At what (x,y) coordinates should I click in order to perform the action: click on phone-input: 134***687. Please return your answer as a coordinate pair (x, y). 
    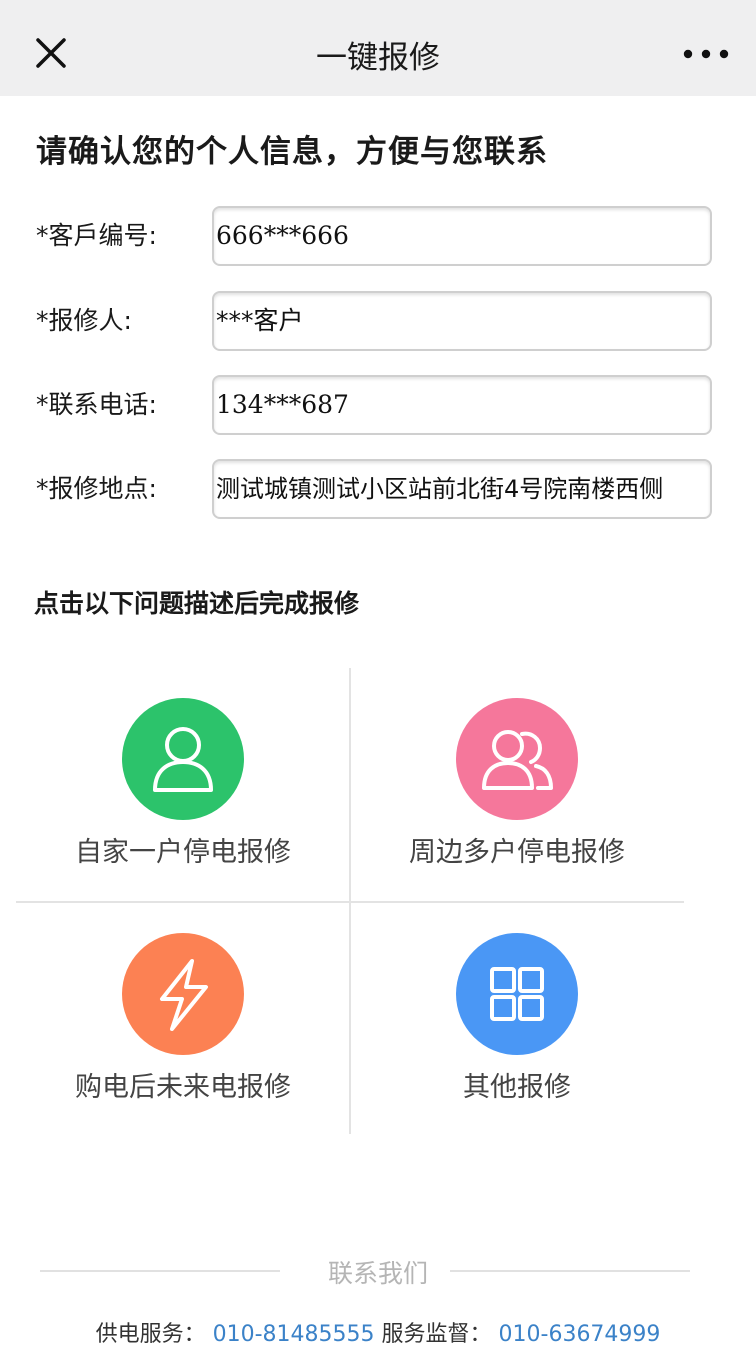
    Looking at the image, I should click on (462, 405).